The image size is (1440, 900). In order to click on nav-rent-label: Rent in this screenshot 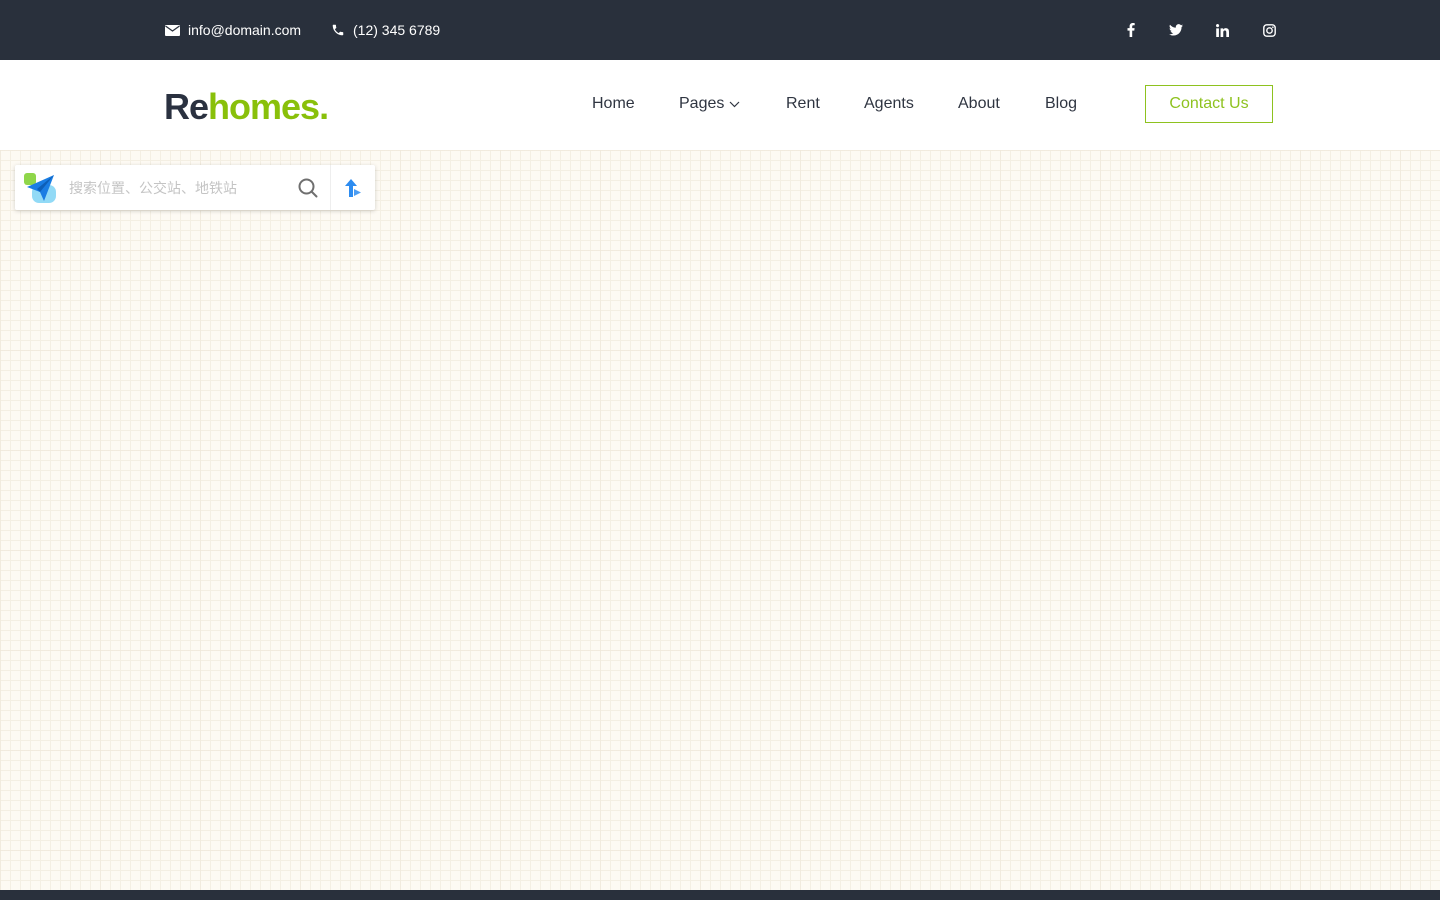, I will do `click(803, 103)`.